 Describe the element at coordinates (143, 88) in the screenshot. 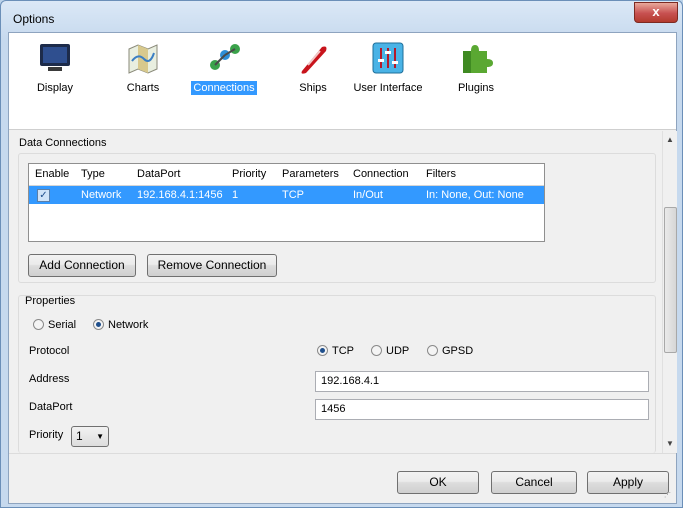

I see `tab-charts-label: Charts` at that location.